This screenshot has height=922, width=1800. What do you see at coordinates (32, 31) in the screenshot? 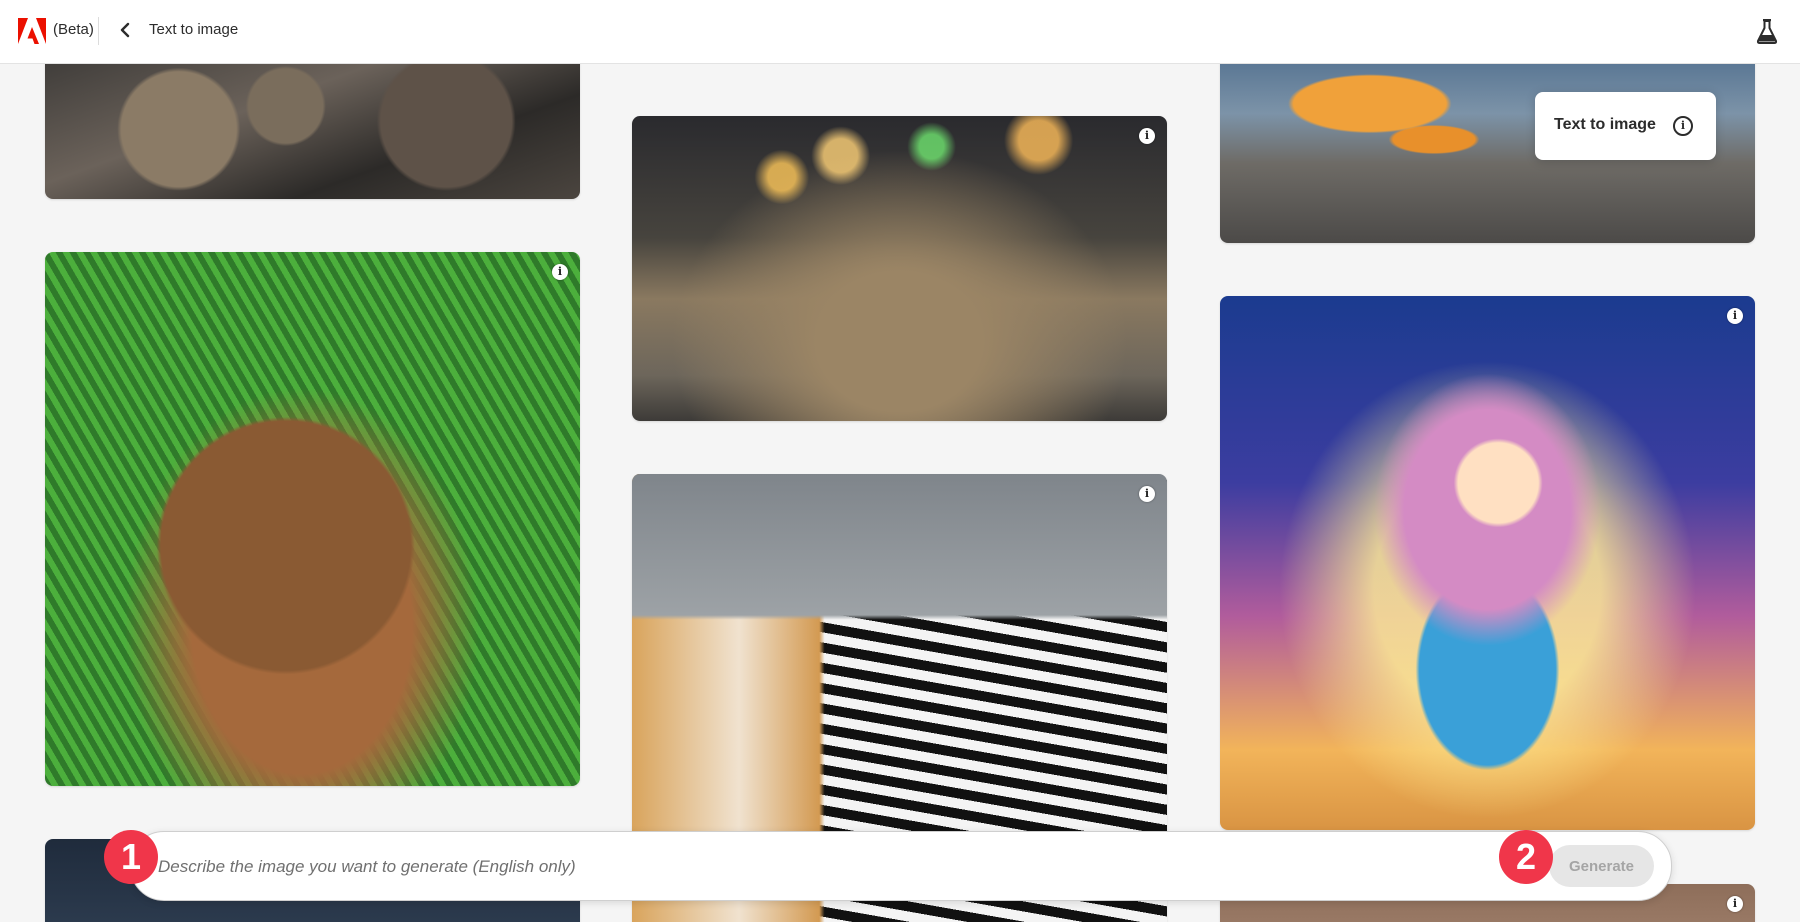
I see `adobe-logo-icon` at bounding box center [32, 31].